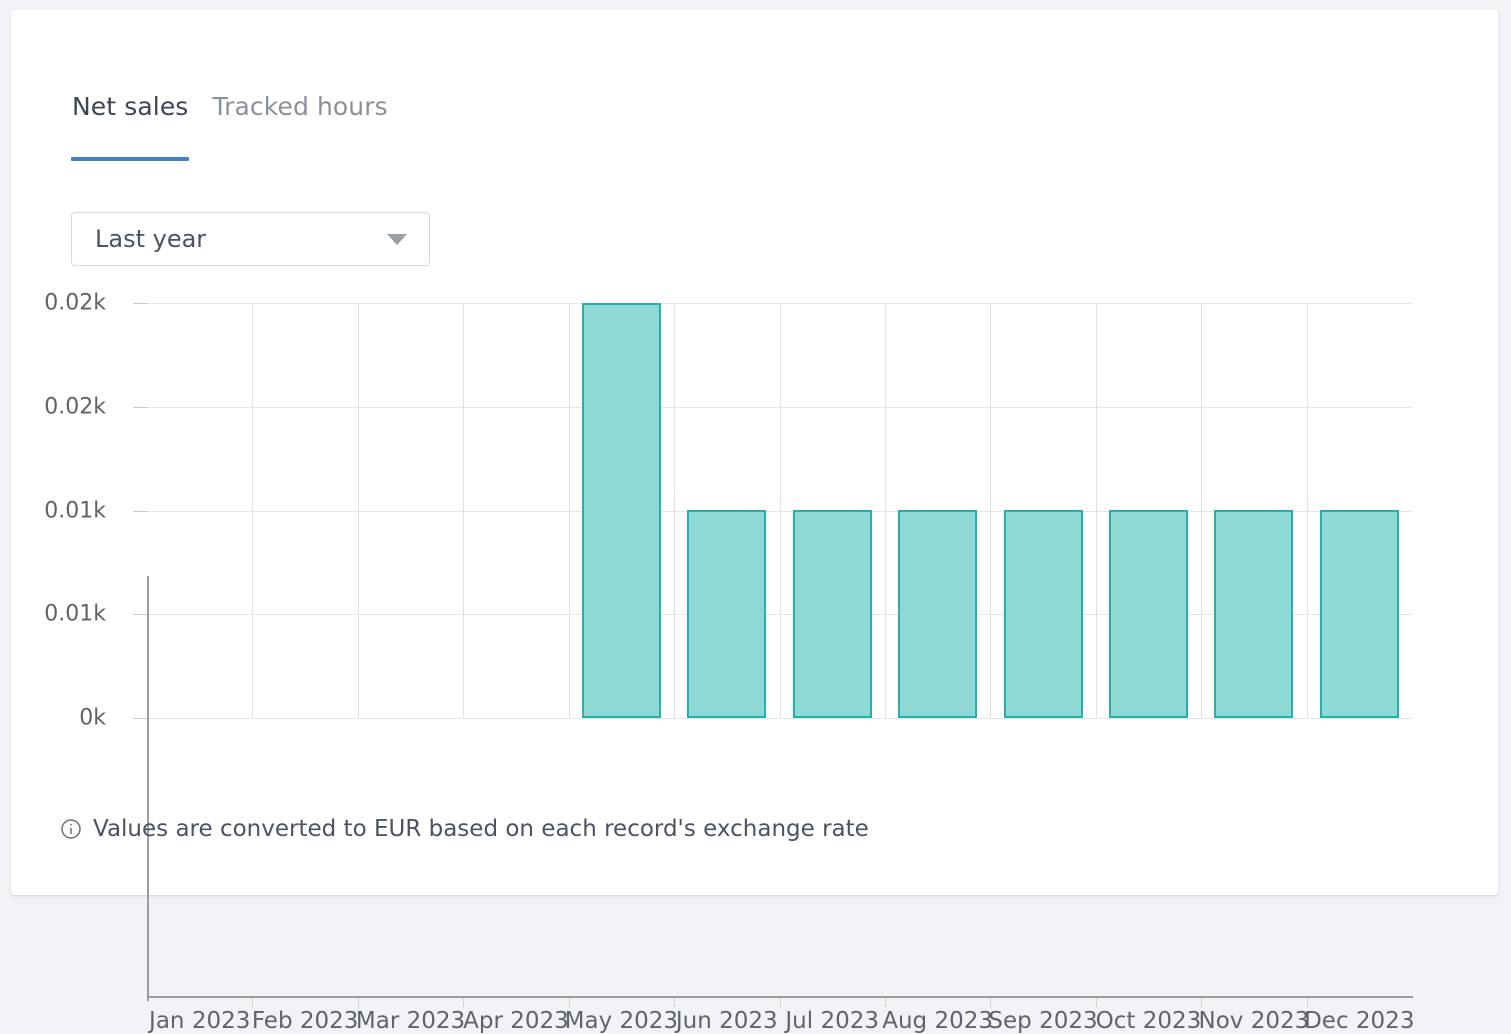 The width and height of the screenshot is (1511, 1034). I want to click on x-axis-tick-label: Mar 2023, so click(410, 1021).